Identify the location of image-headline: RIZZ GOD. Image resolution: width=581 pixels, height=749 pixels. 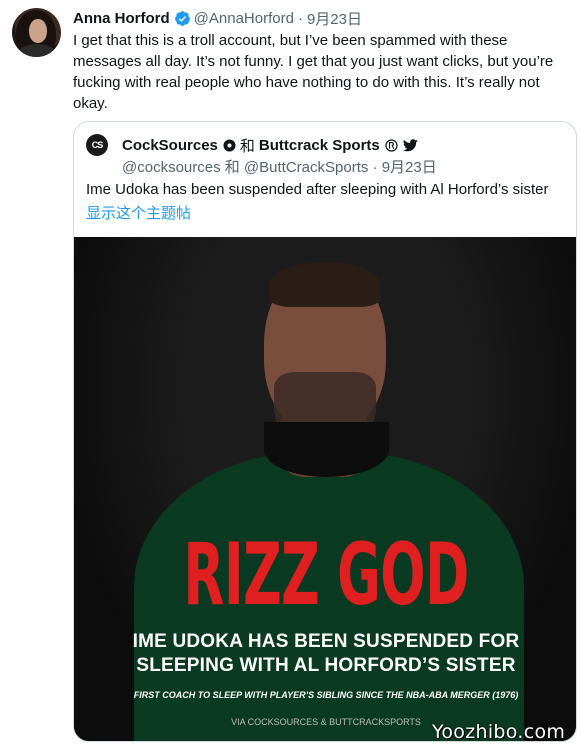
(326, 575).